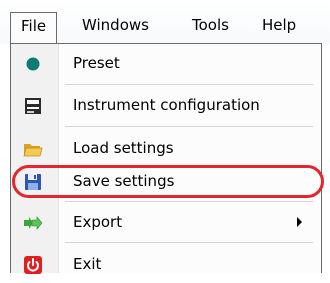 This screenshot has width=330, height=283. Describe the element at coordinates (98, 222) in the screenshot. I see `menu-item-export-label: Export` at that location.